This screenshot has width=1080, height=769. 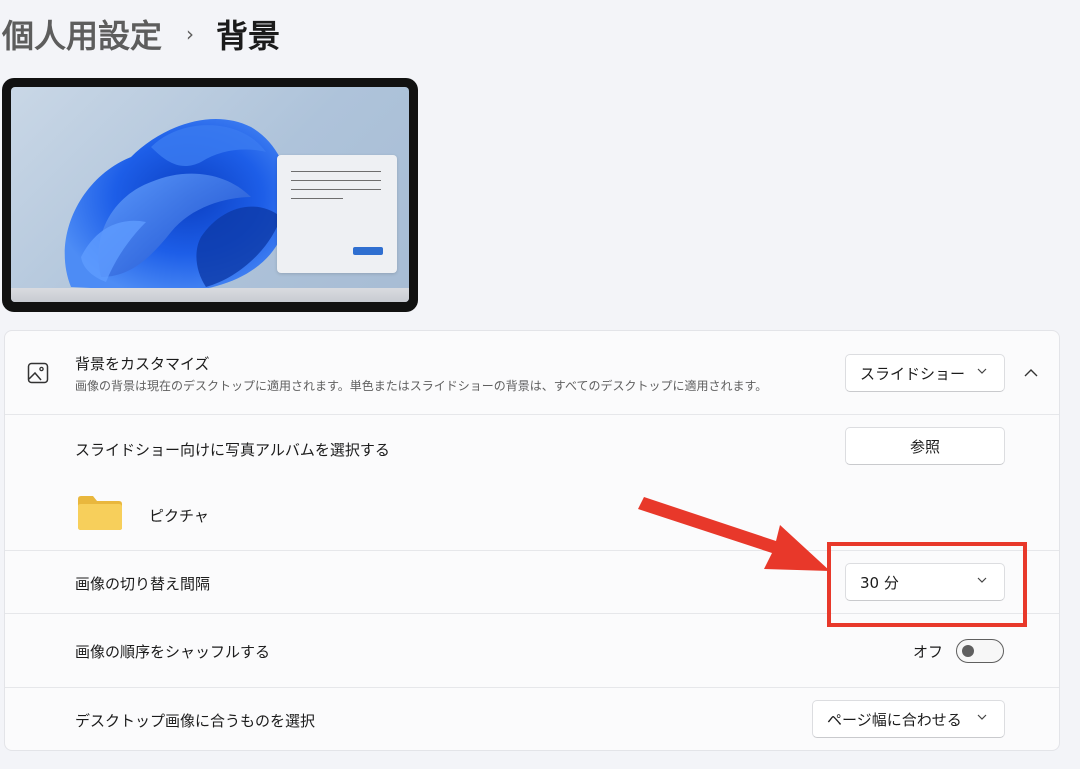 I want to click on customize-background-title: 背景をカスタマイズ, so click(x=142, y=364).